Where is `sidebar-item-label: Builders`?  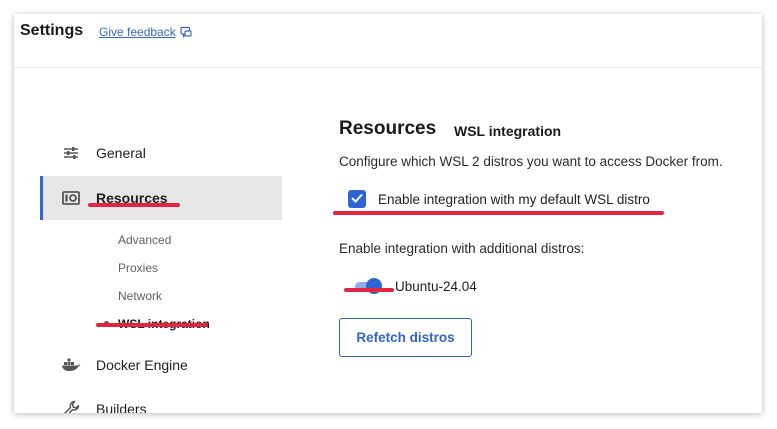 sidebar-item-label: Builders is located at coordinates (121, 407).